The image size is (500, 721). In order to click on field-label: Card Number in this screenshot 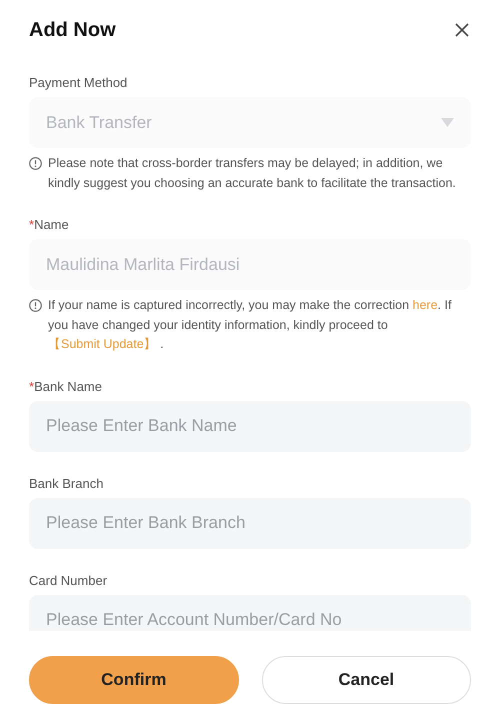, I will do `click(68, 580)`.